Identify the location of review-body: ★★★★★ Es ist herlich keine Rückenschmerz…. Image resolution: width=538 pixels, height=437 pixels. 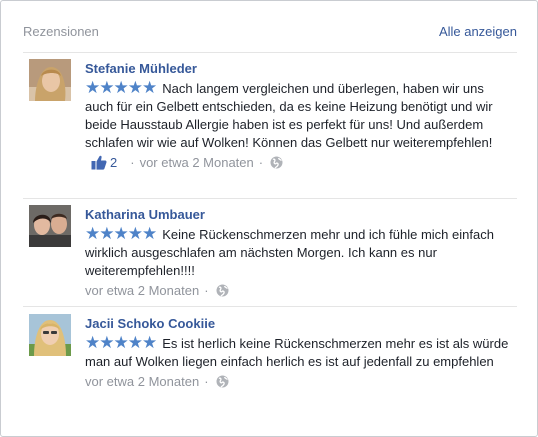
(300, 353).